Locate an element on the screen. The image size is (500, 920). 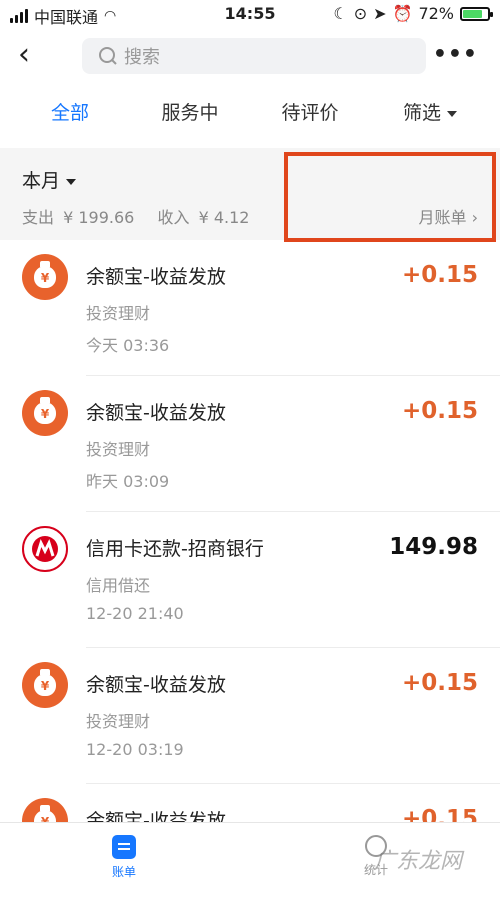
tab-filter: 筛选 is located at coordinates (430, 119).